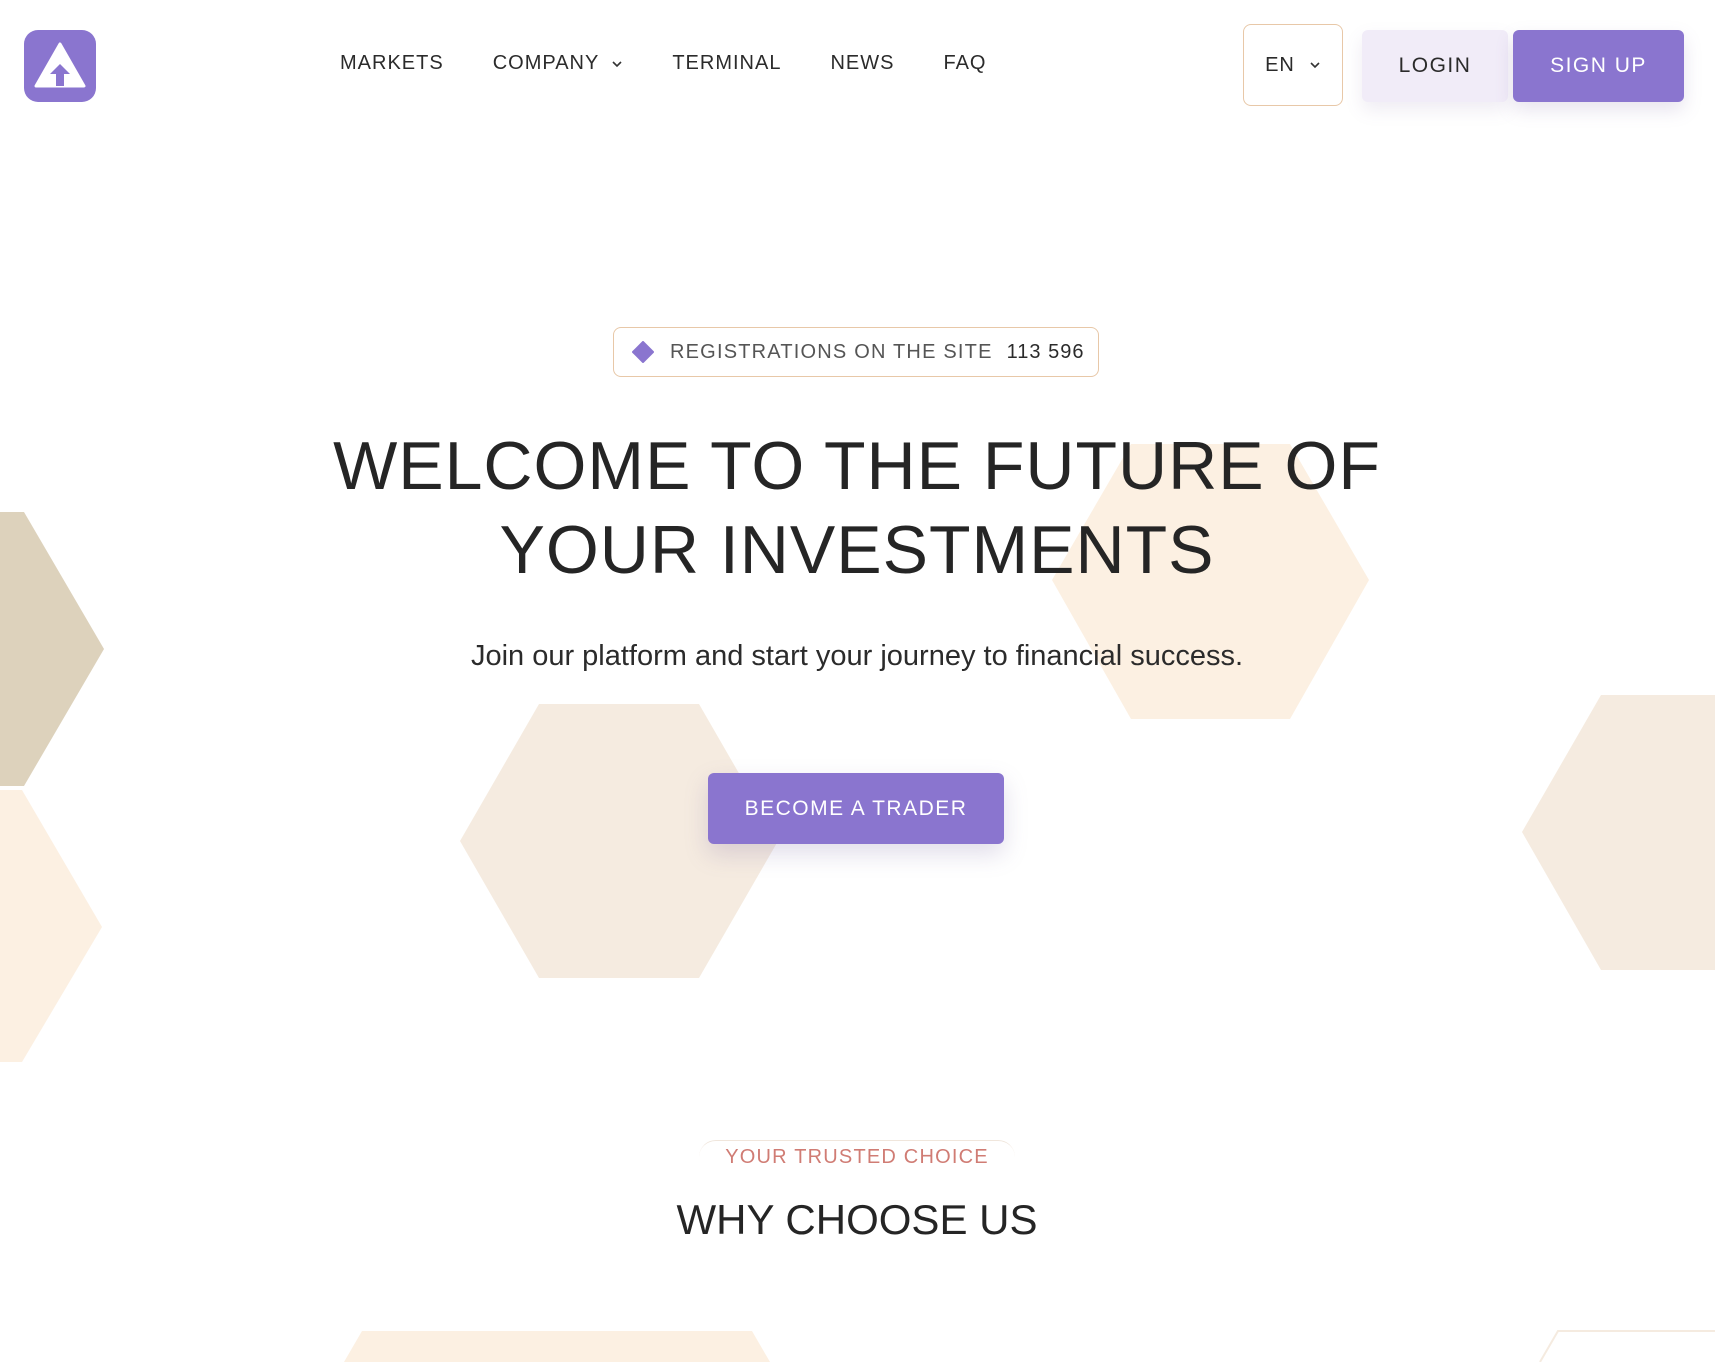 Image resolution: width=1715 pixels, height=1362 pixels. I want to click on nav-faq: FAQ, so click(964, 63).